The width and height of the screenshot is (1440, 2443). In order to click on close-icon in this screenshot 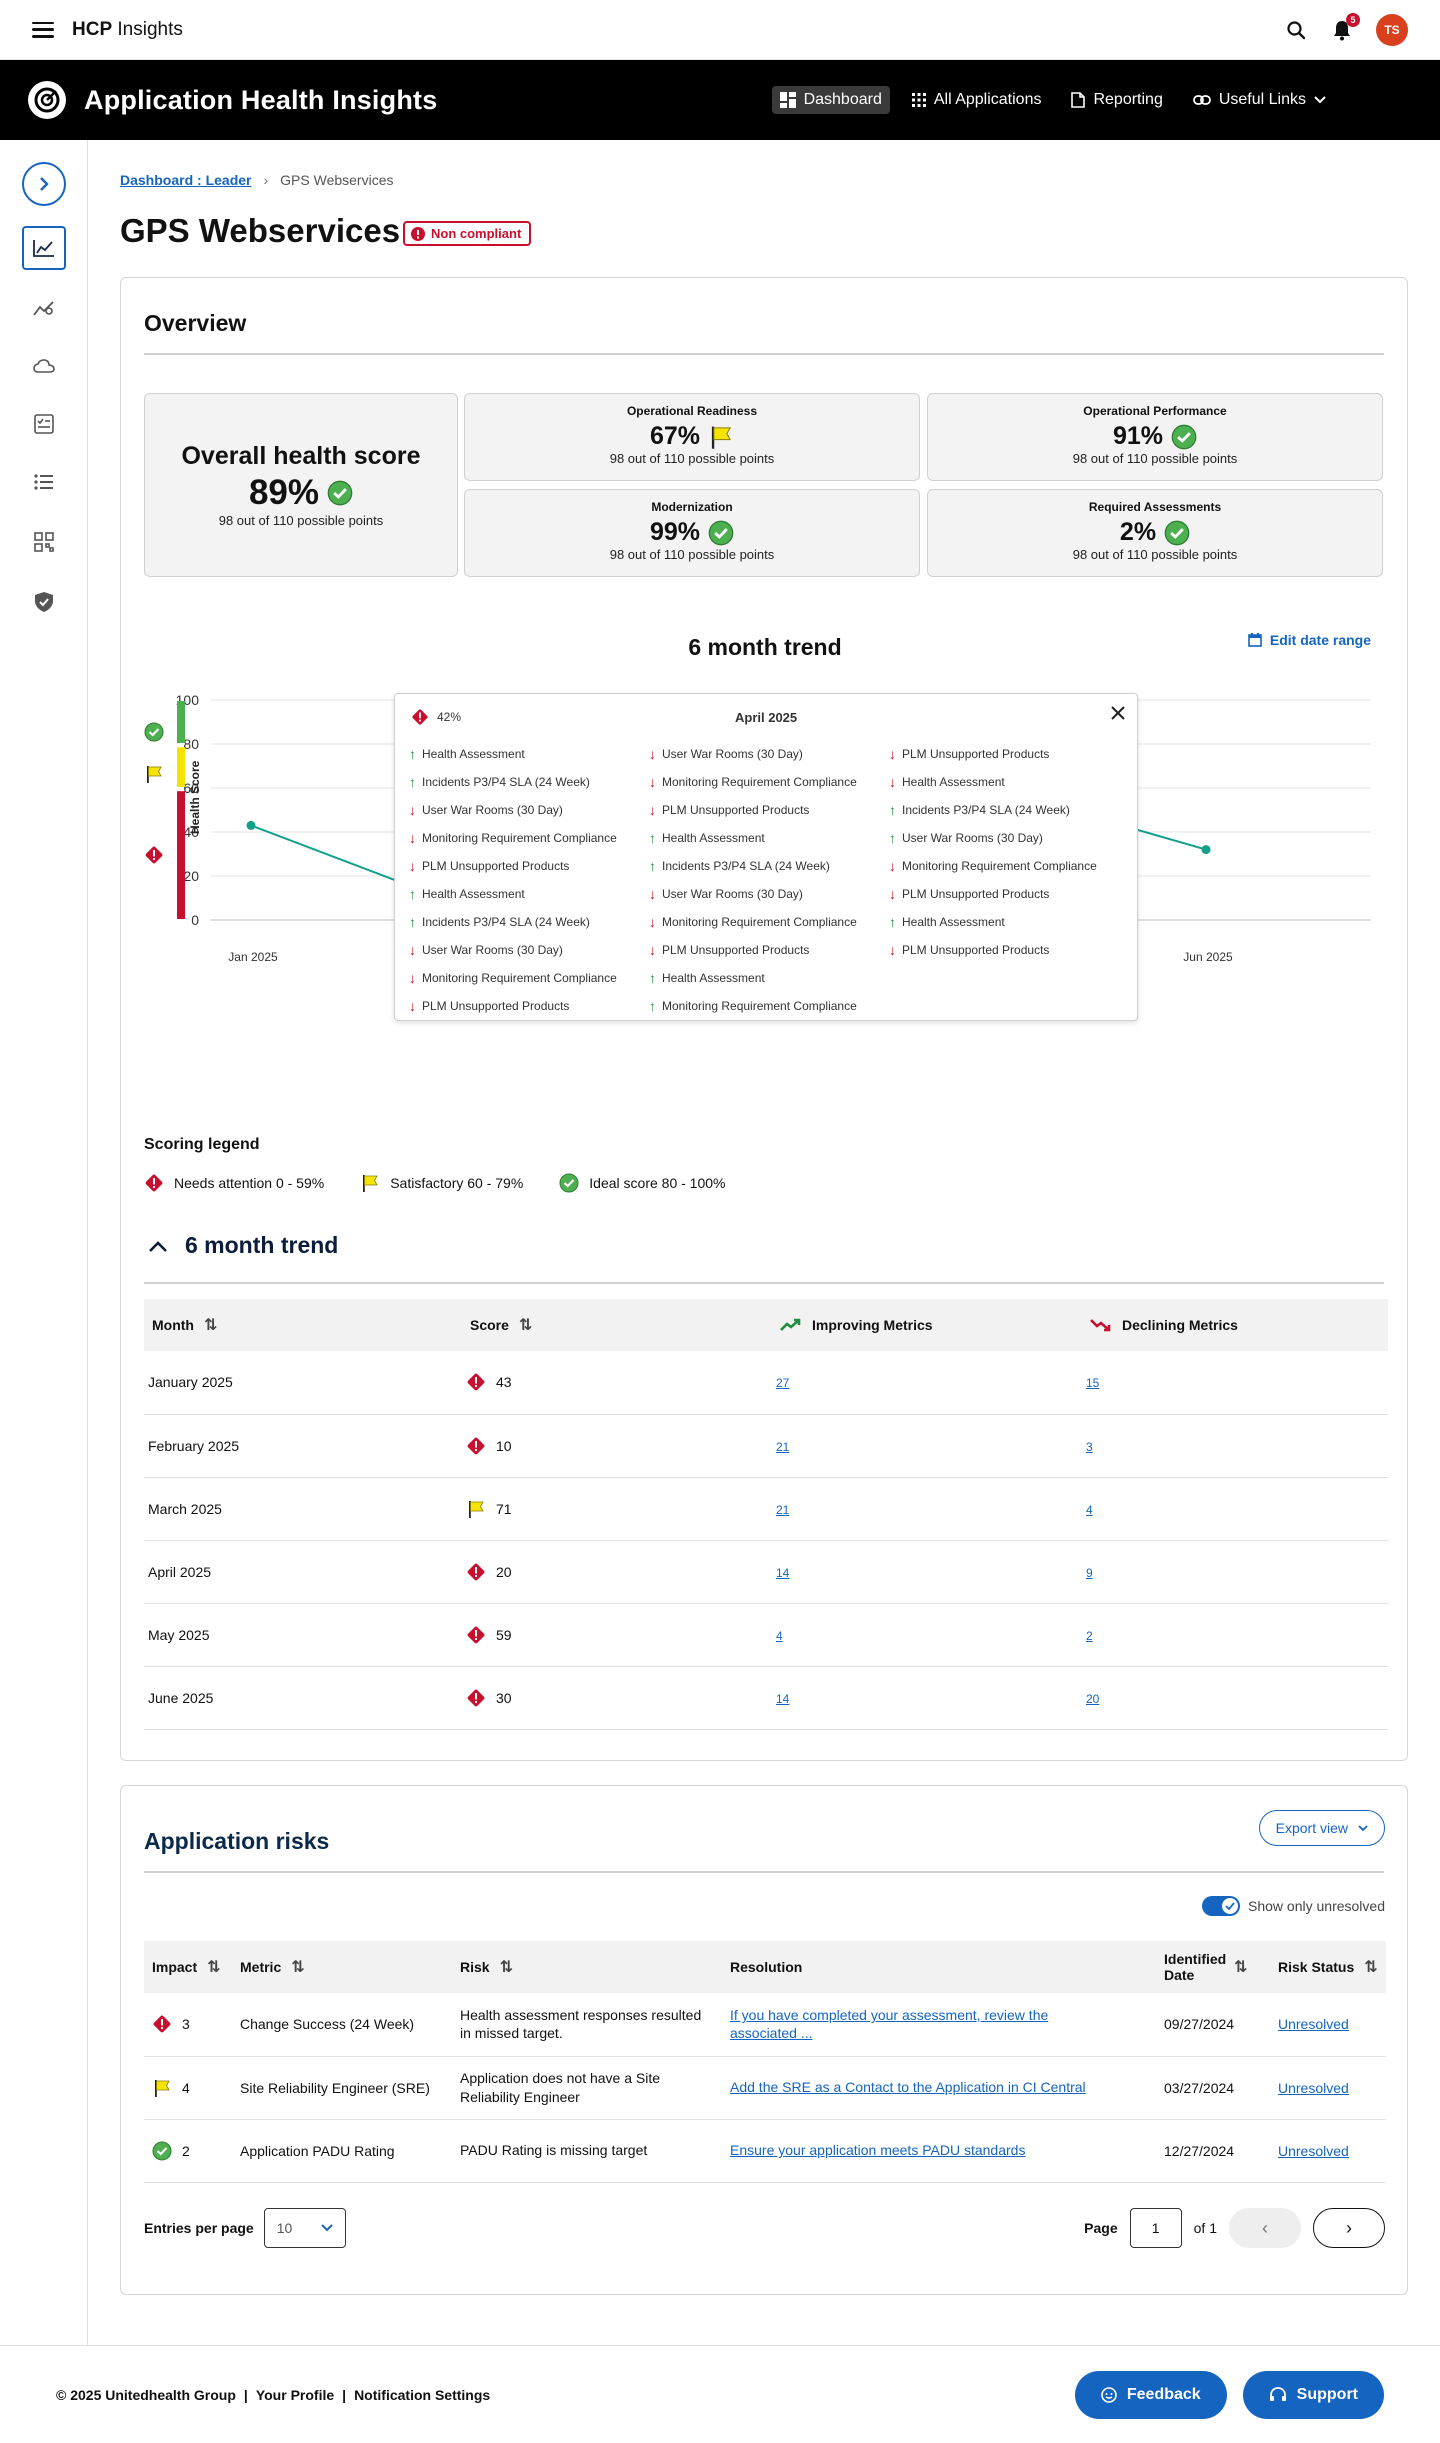, I will do `click(1118, 714)`.